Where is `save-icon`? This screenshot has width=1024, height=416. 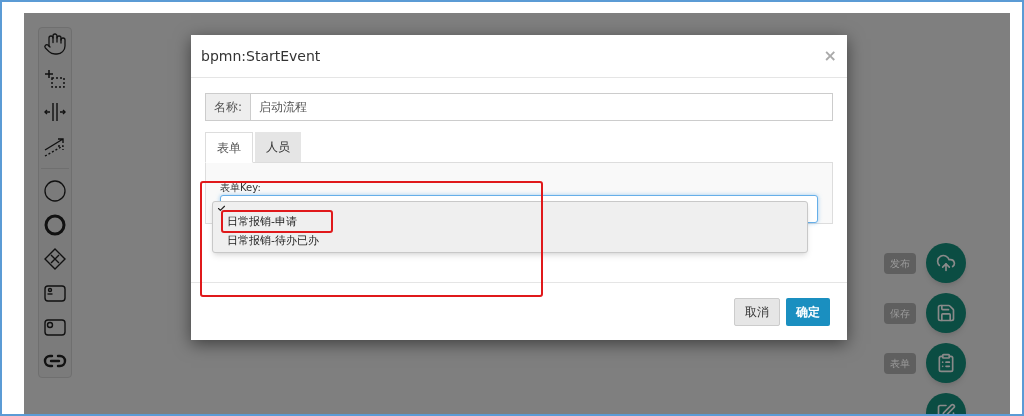
save-icon is located at coordinates (946, 313).